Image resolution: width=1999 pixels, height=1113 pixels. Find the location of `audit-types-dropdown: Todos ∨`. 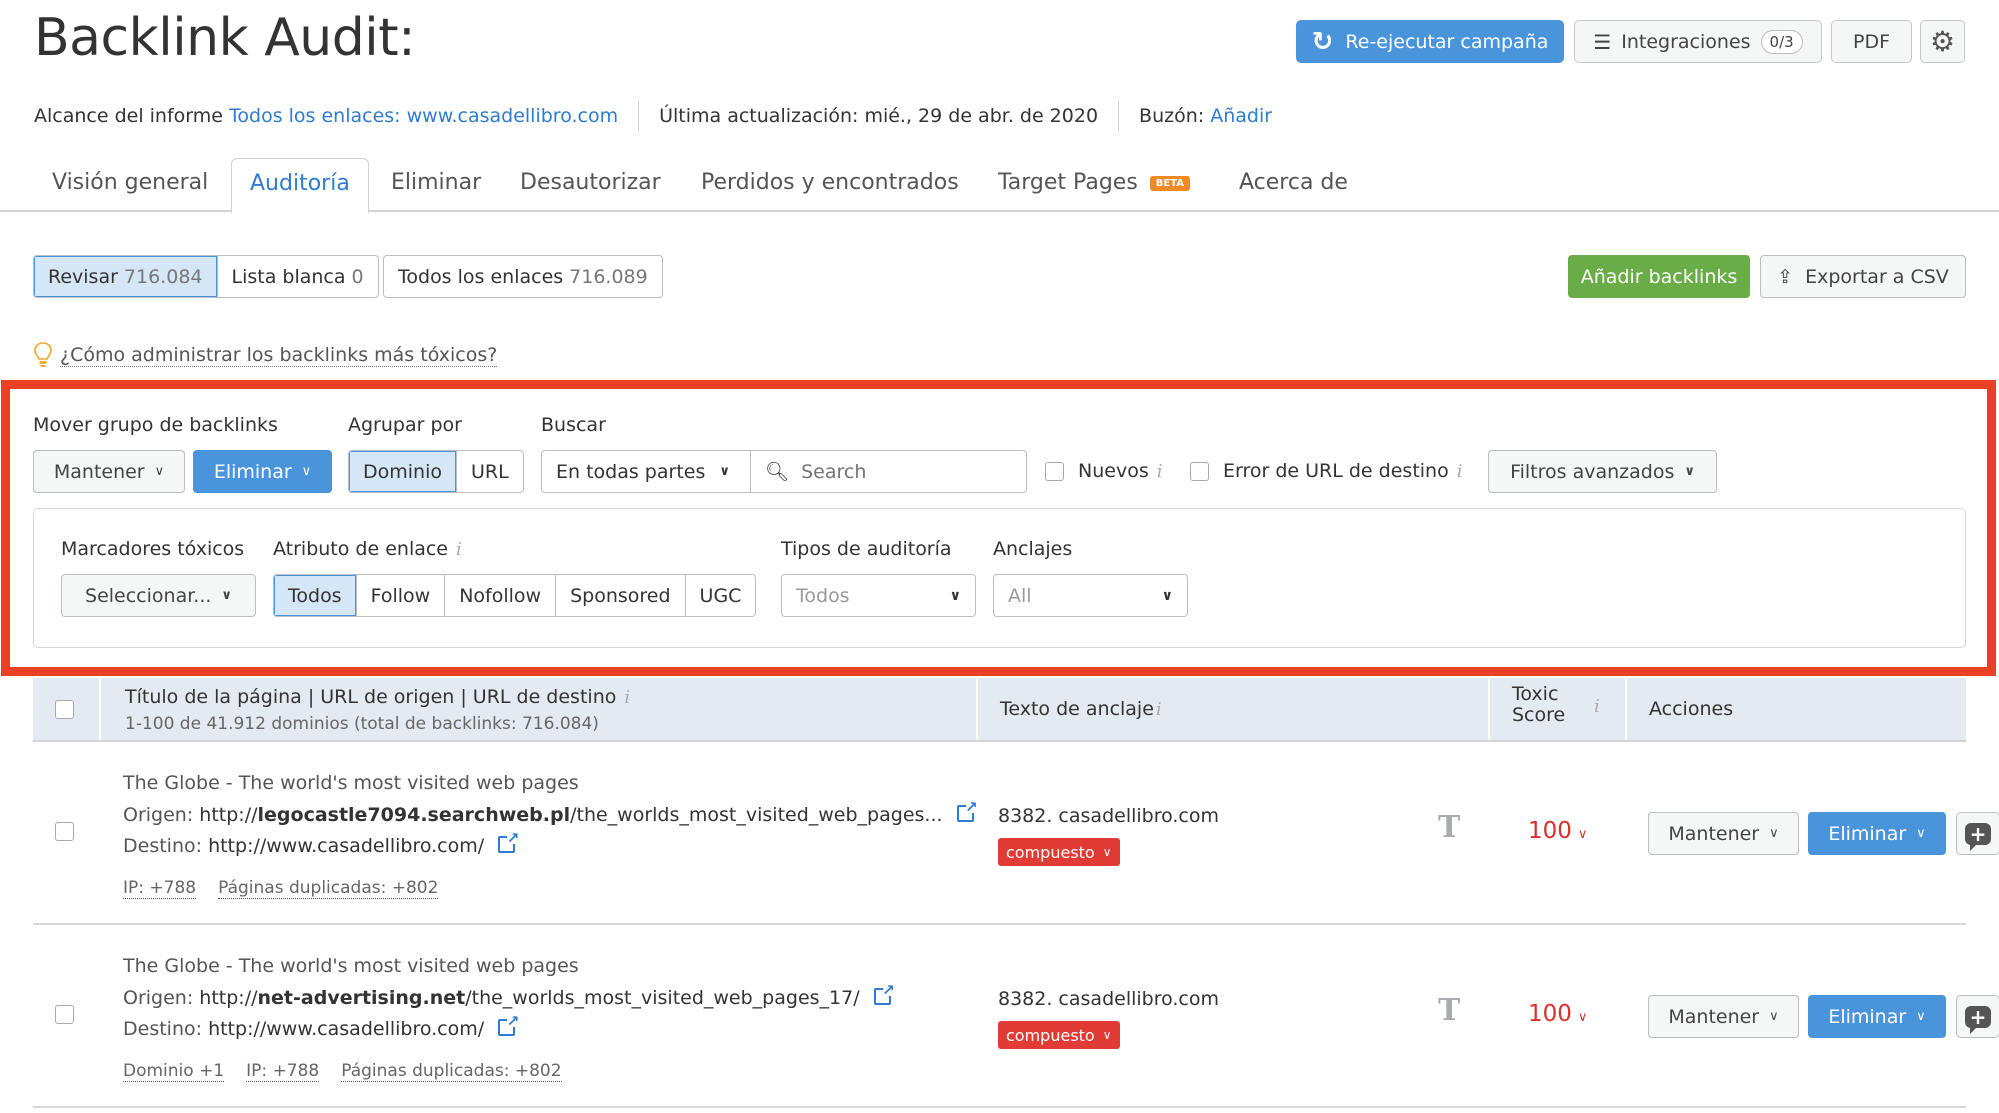

audit-types-dropdown: Todos ∨ is located at coordinates (878, 595).